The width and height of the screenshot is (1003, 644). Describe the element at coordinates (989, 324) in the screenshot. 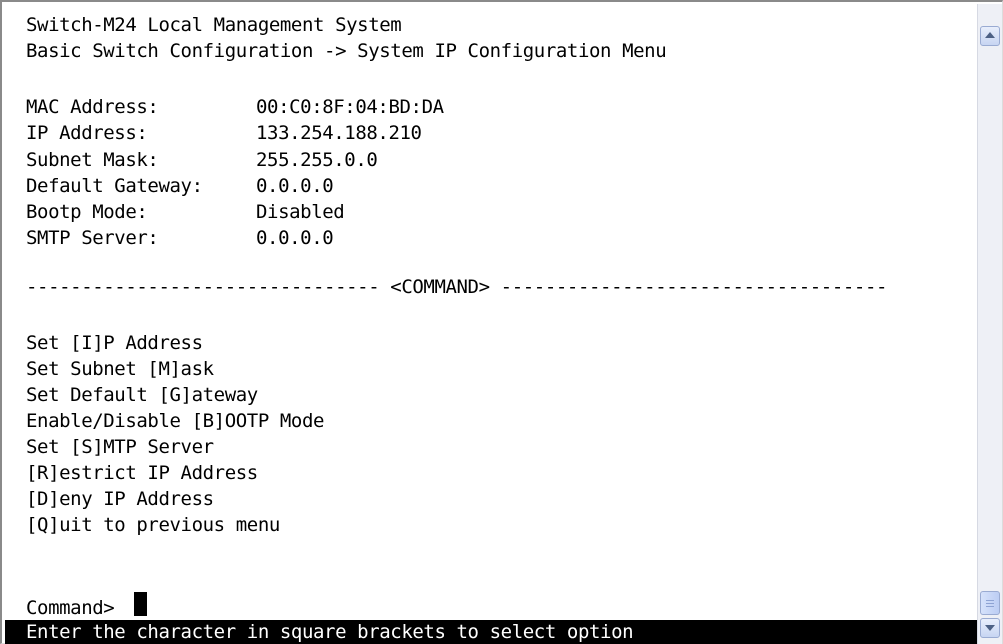

I see `vertical-scrollbar` at that location.